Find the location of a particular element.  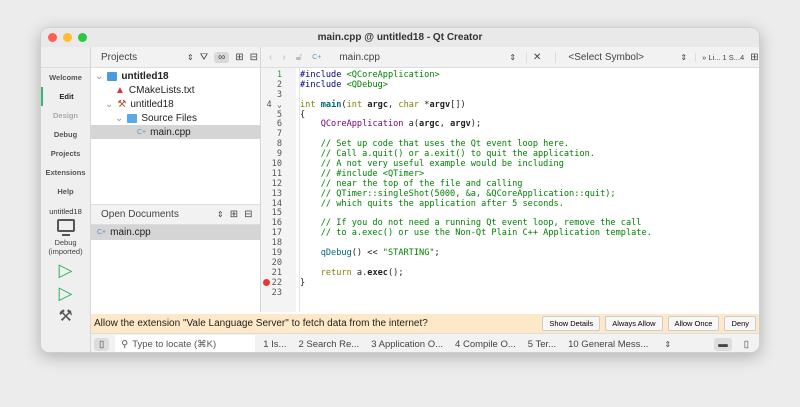

lock-icon: 🔓︎ is located at coordinates (299, 57).